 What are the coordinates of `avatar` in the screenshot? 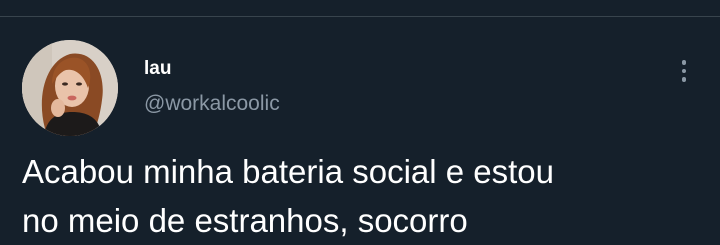 It's located at (70, 88).